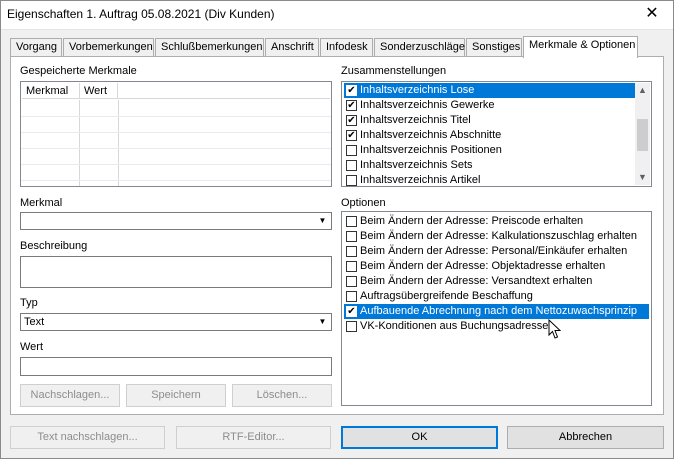 The height and width of the screenshot is (459, 674). I want to click on list-item: Inhaltsverzeichnis Positionen, so click(423, 150).